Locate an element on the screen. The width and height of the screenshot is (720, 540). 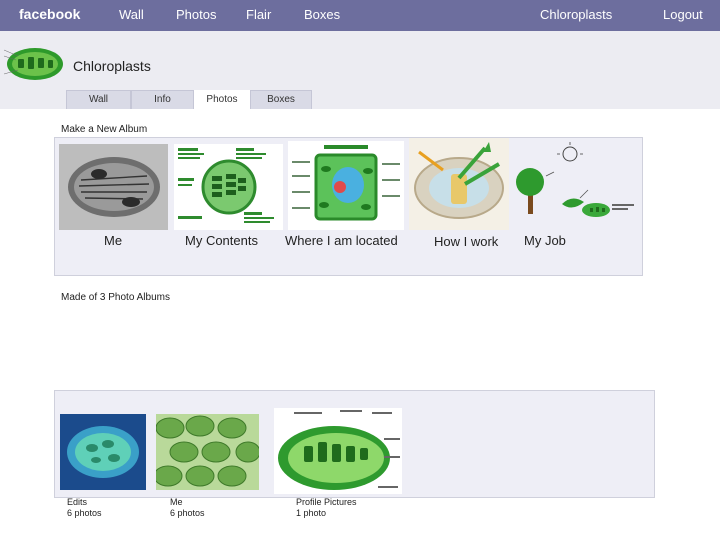
profile-header: Chloroplasts Wall Info Photos Boxes is located at coordinates (360, 70).